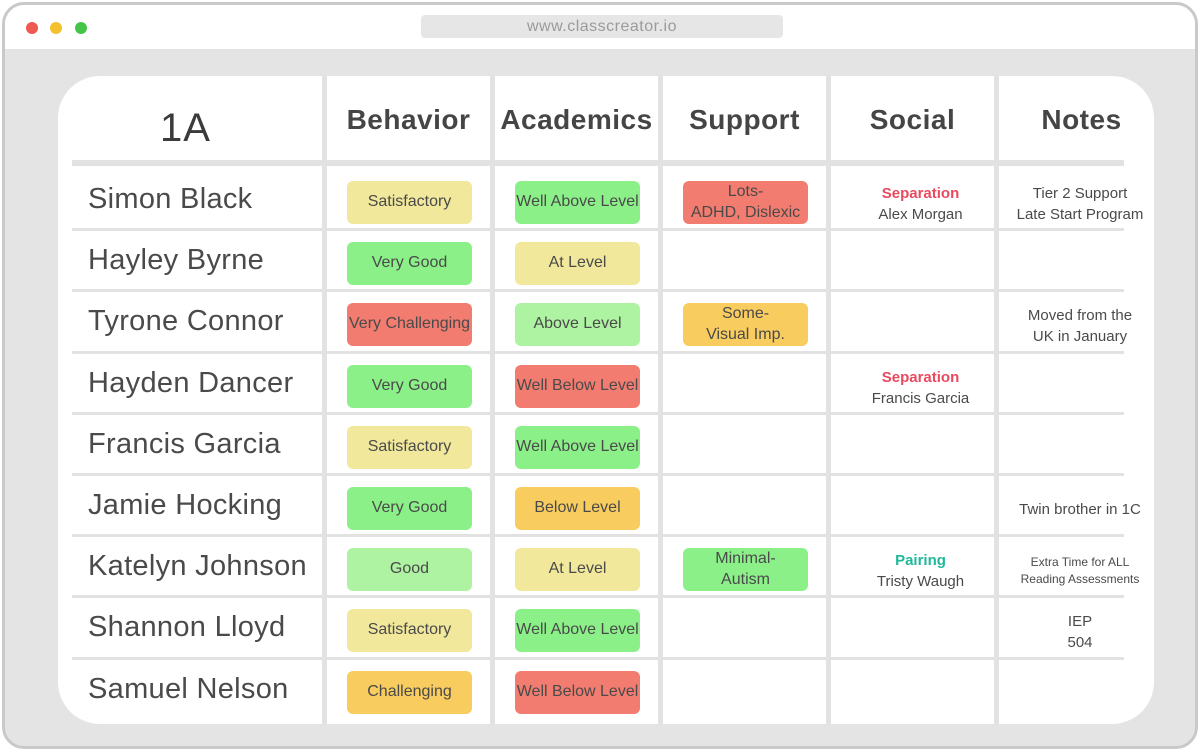 Image resolution: width=1204 pixels, height=755 pixels. I want to click on support-level: Minimal-, so click(745, 558).